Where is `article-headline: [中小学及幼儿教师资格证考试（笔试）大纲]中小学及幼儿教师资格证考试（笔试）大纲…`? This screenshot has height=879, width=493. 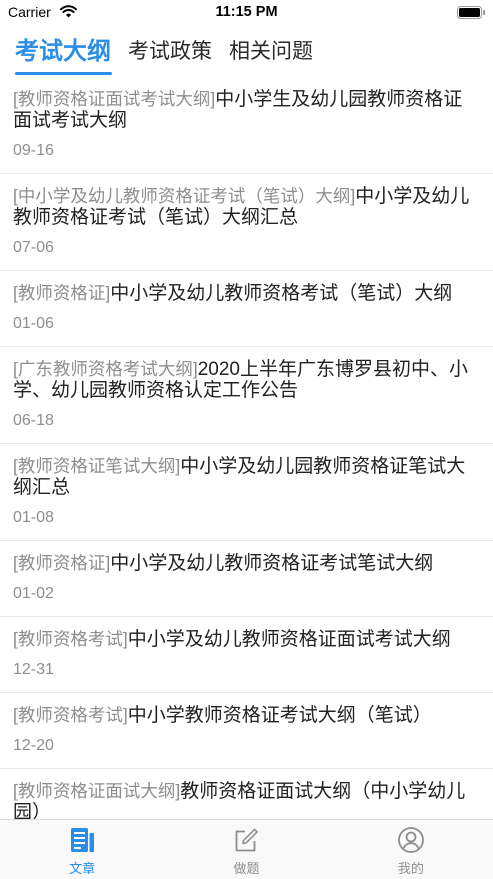 article-headline: [中小学及幼儿教师资格证考试（笔试）大纲]中小学及幼儿教师资格证考试（笔试）大纲… is located at coordinates (241, 207).